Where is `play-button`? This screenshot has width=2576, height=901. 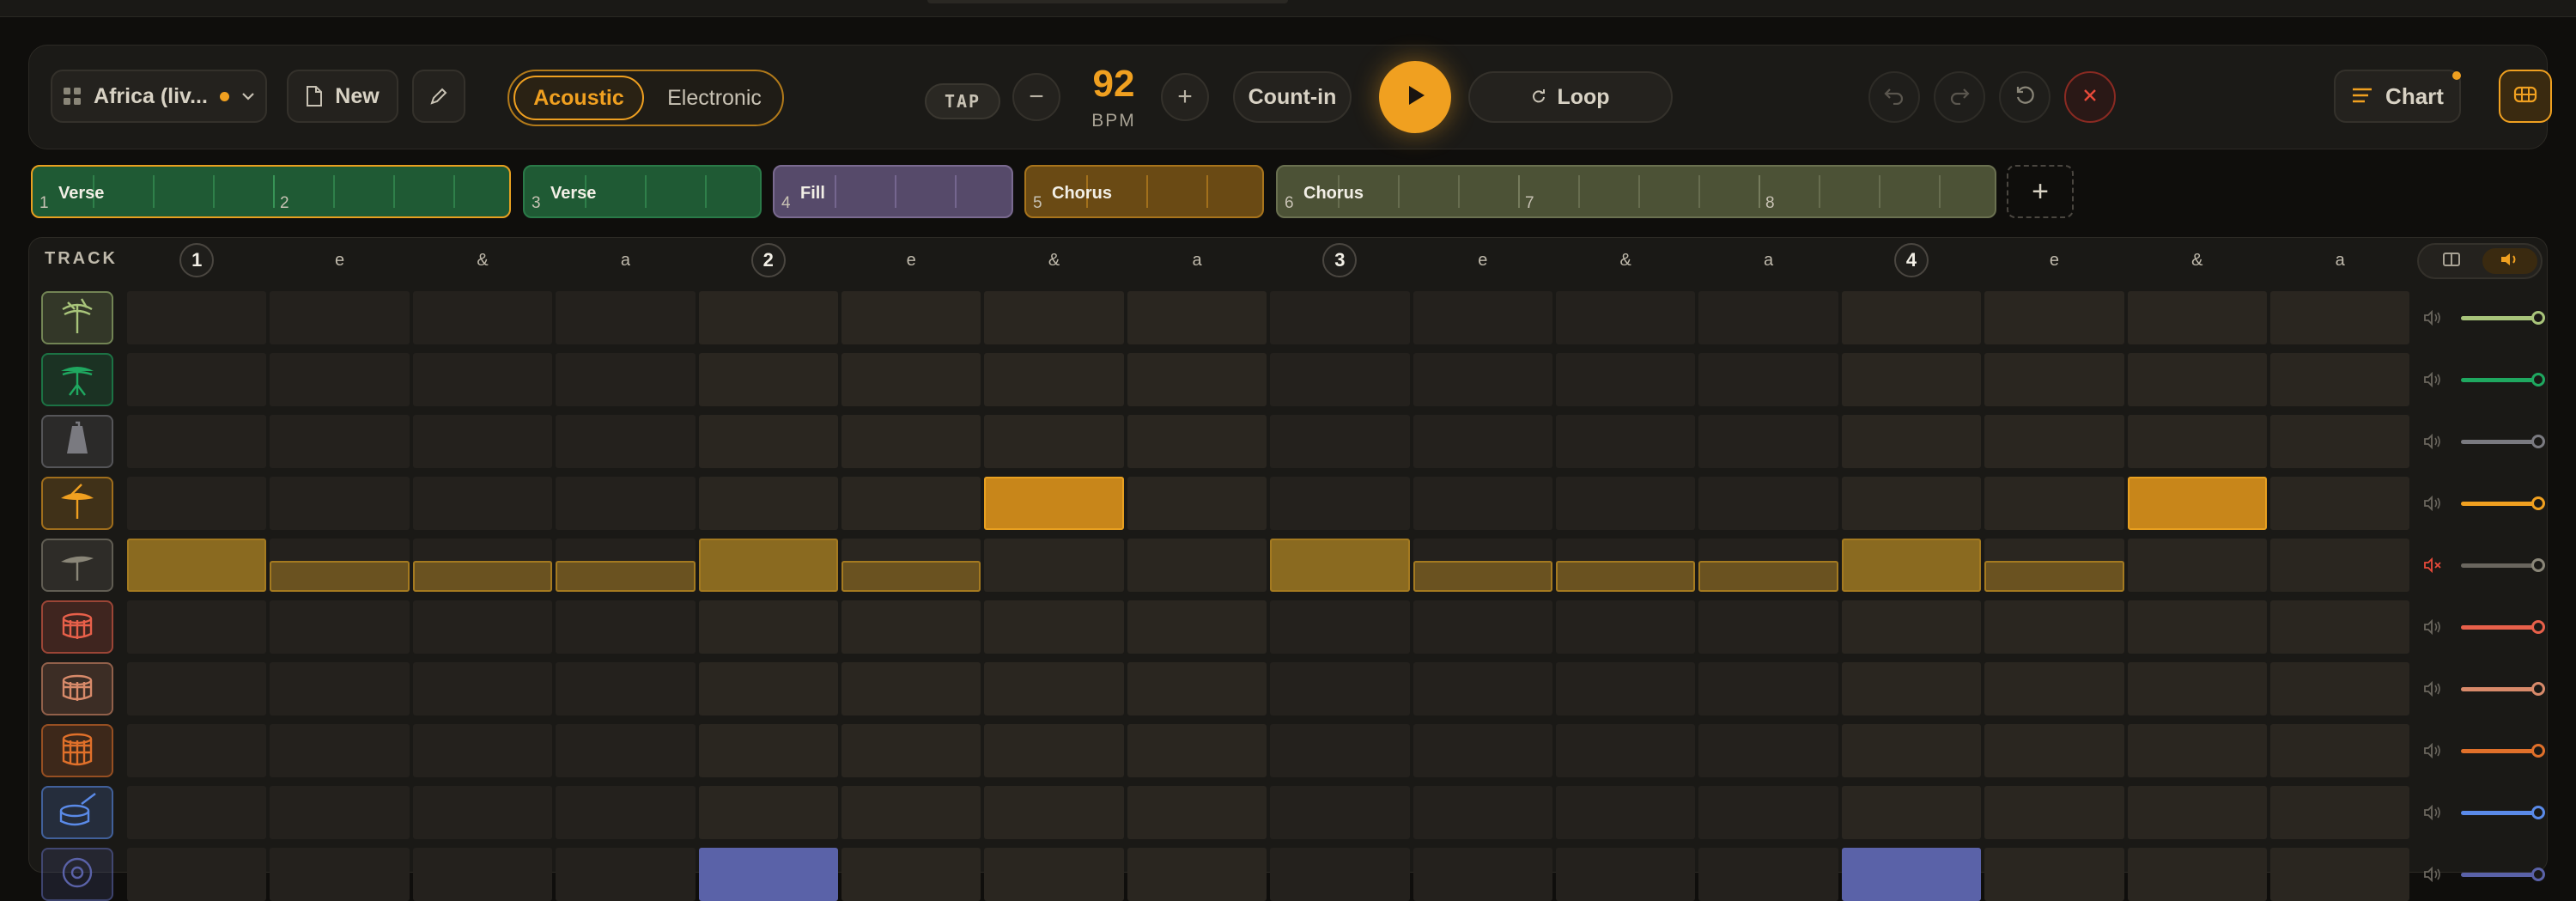 play-button is located at coordinates (1415, 97).